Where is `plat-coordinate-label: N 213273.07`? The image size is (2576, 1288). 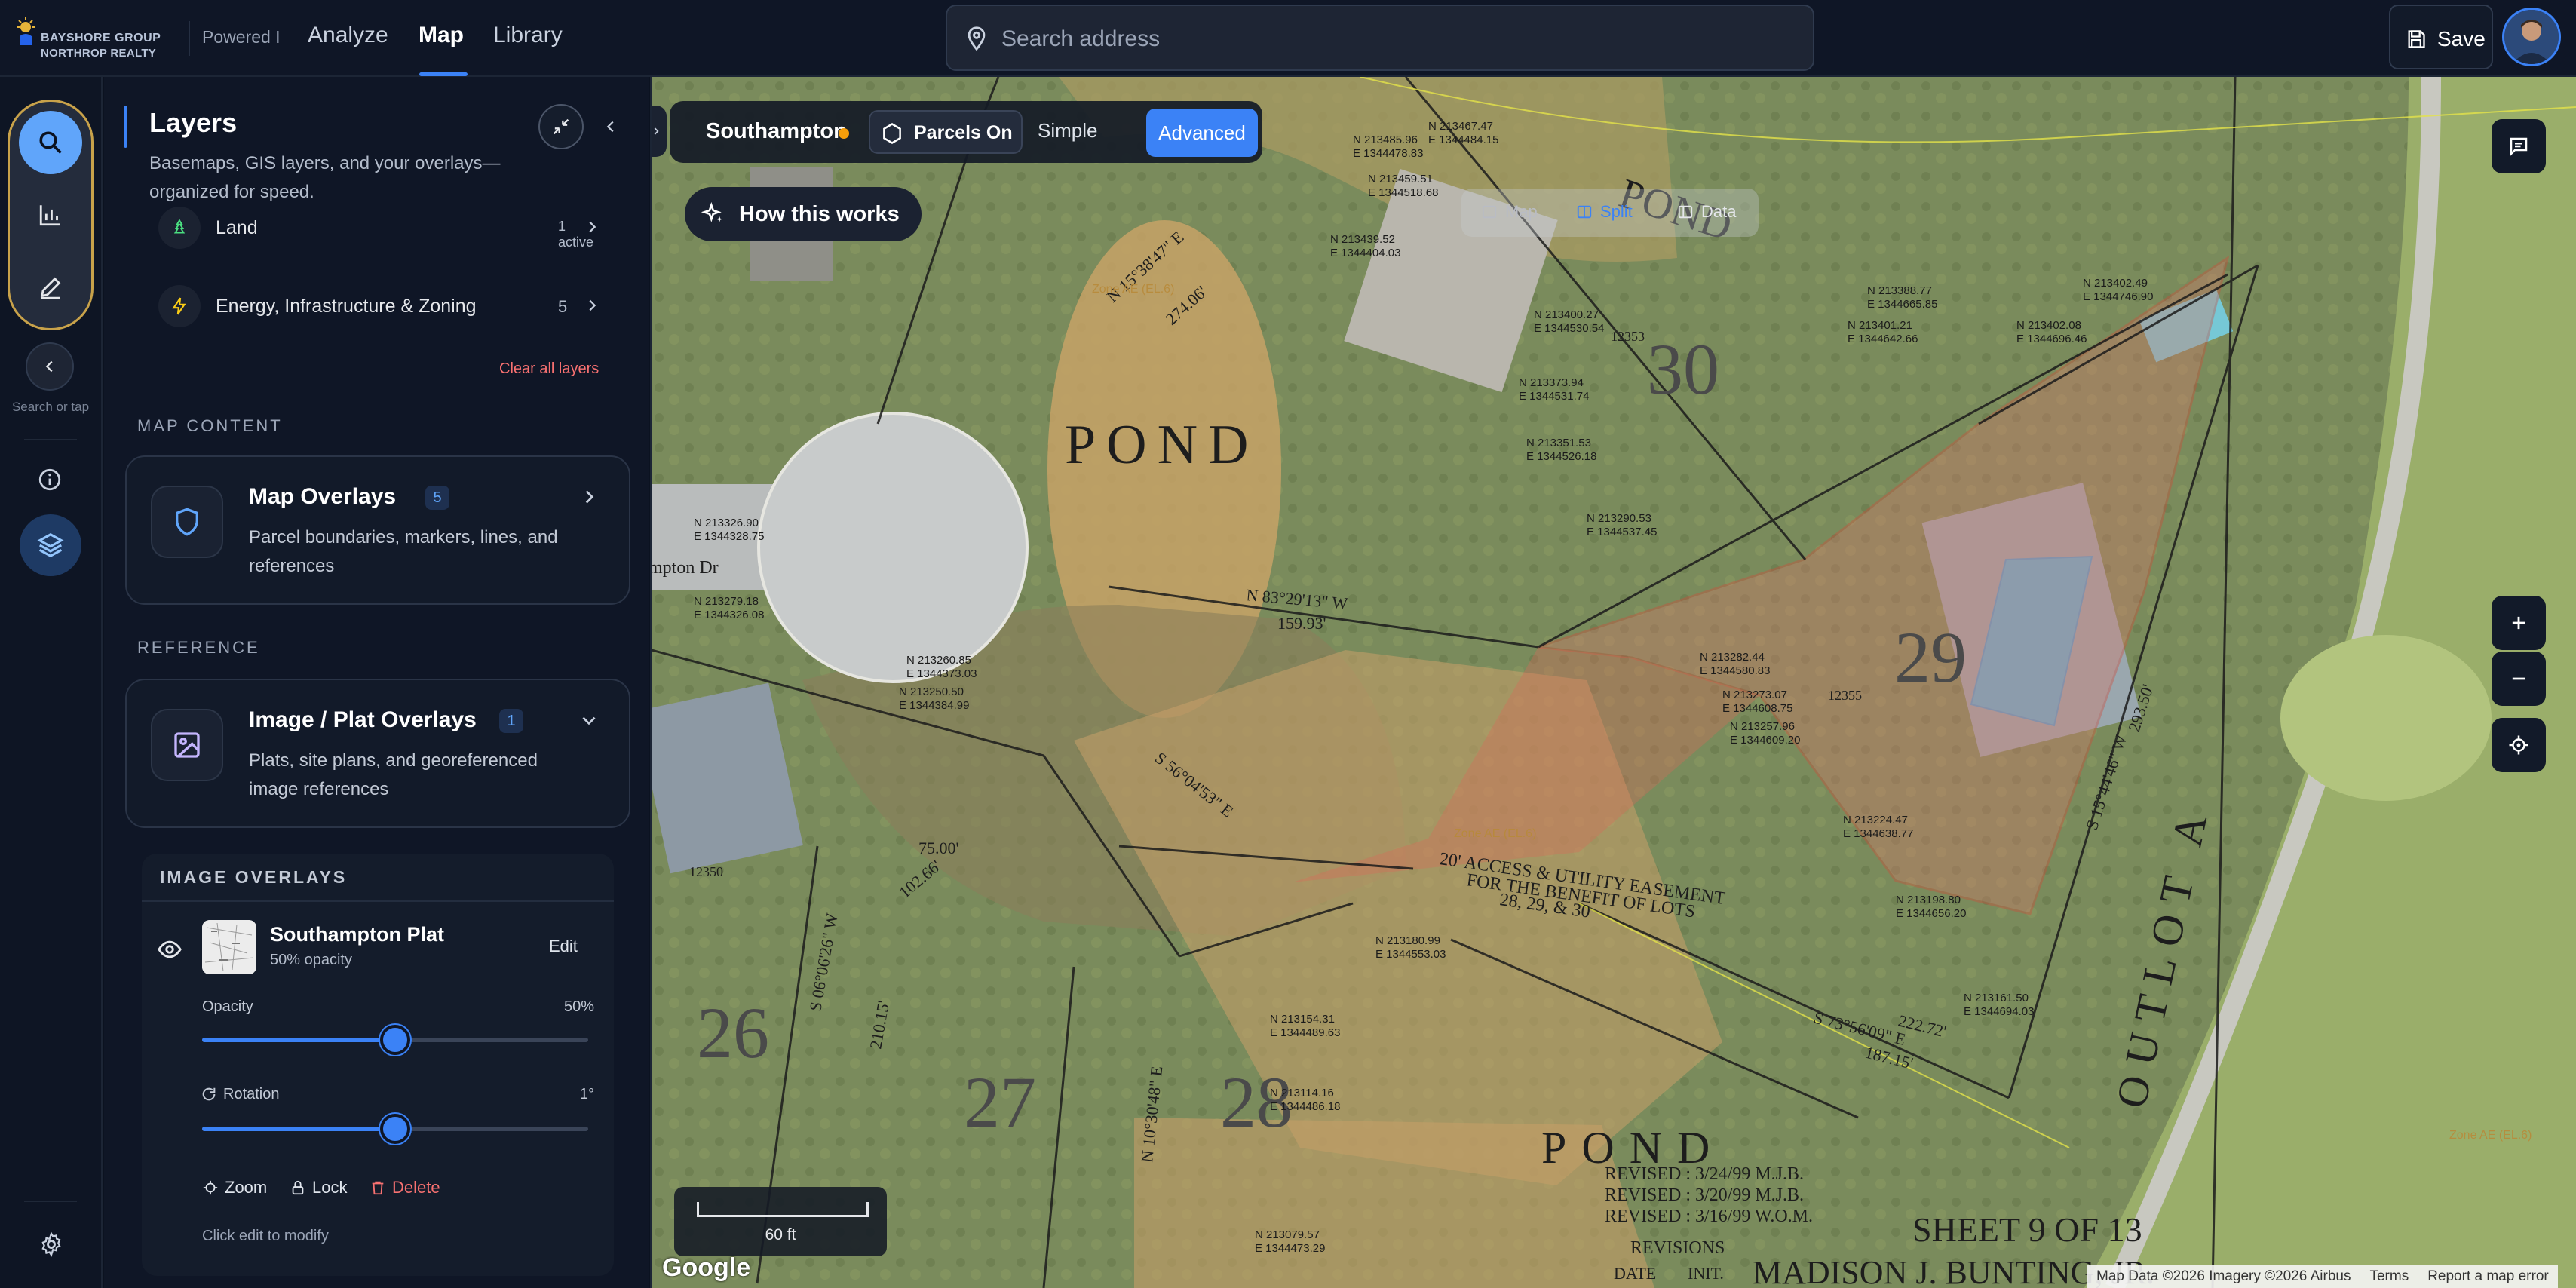
plat-coordinate-label: N 213273.07 is located at coordinates (1754, 694).